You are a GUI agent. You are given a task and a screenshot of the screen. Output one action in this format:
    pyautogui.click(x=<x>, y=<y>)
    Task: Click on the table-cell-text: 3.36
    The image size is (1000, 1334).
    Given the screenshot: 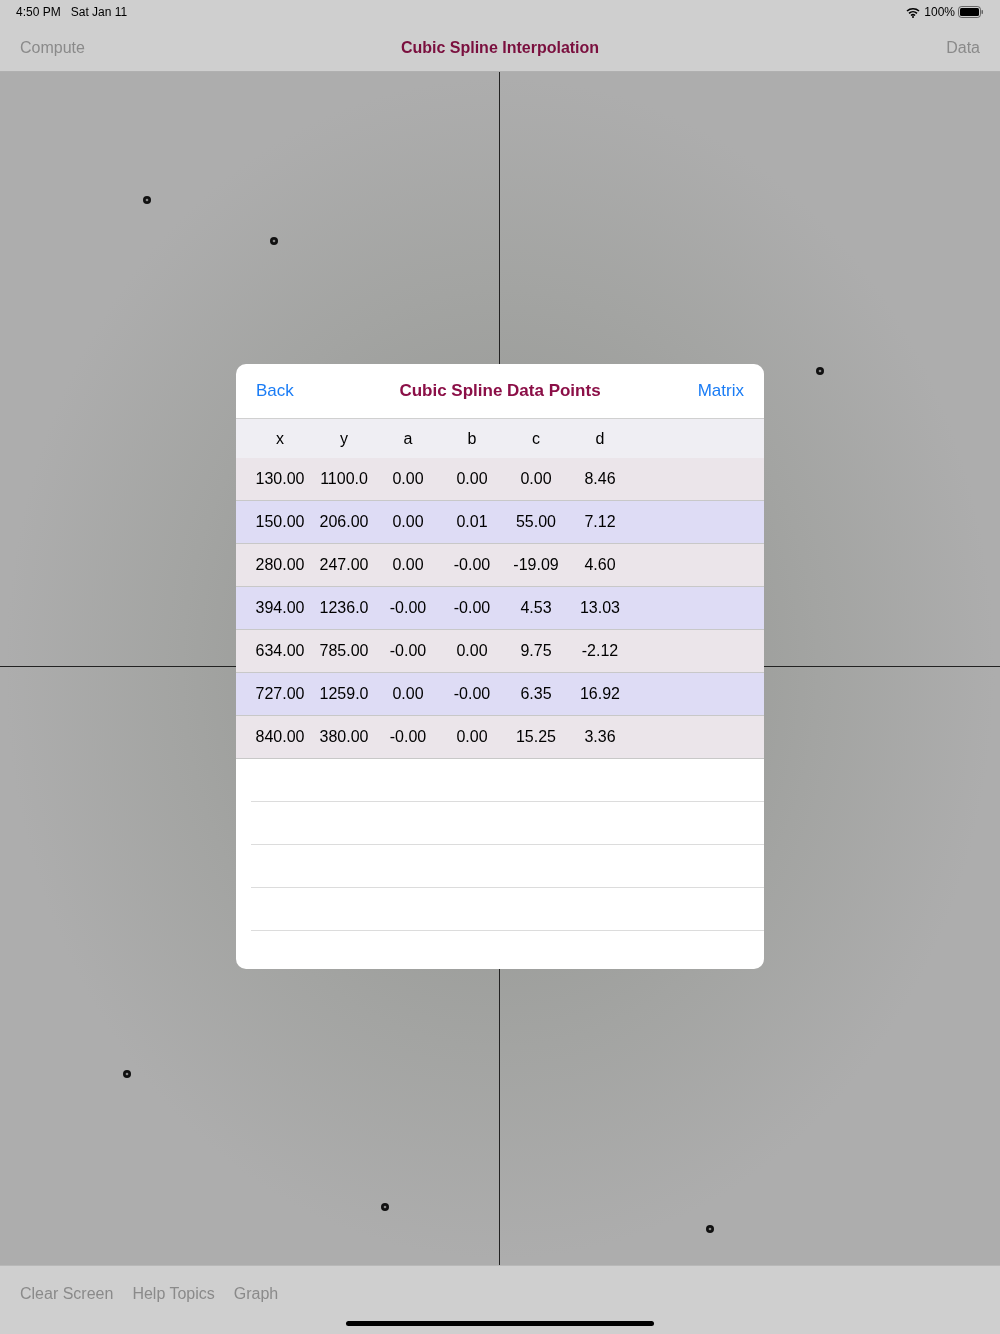 What is the action you would take?
    pyautogui.click(x=600, y=737)
    